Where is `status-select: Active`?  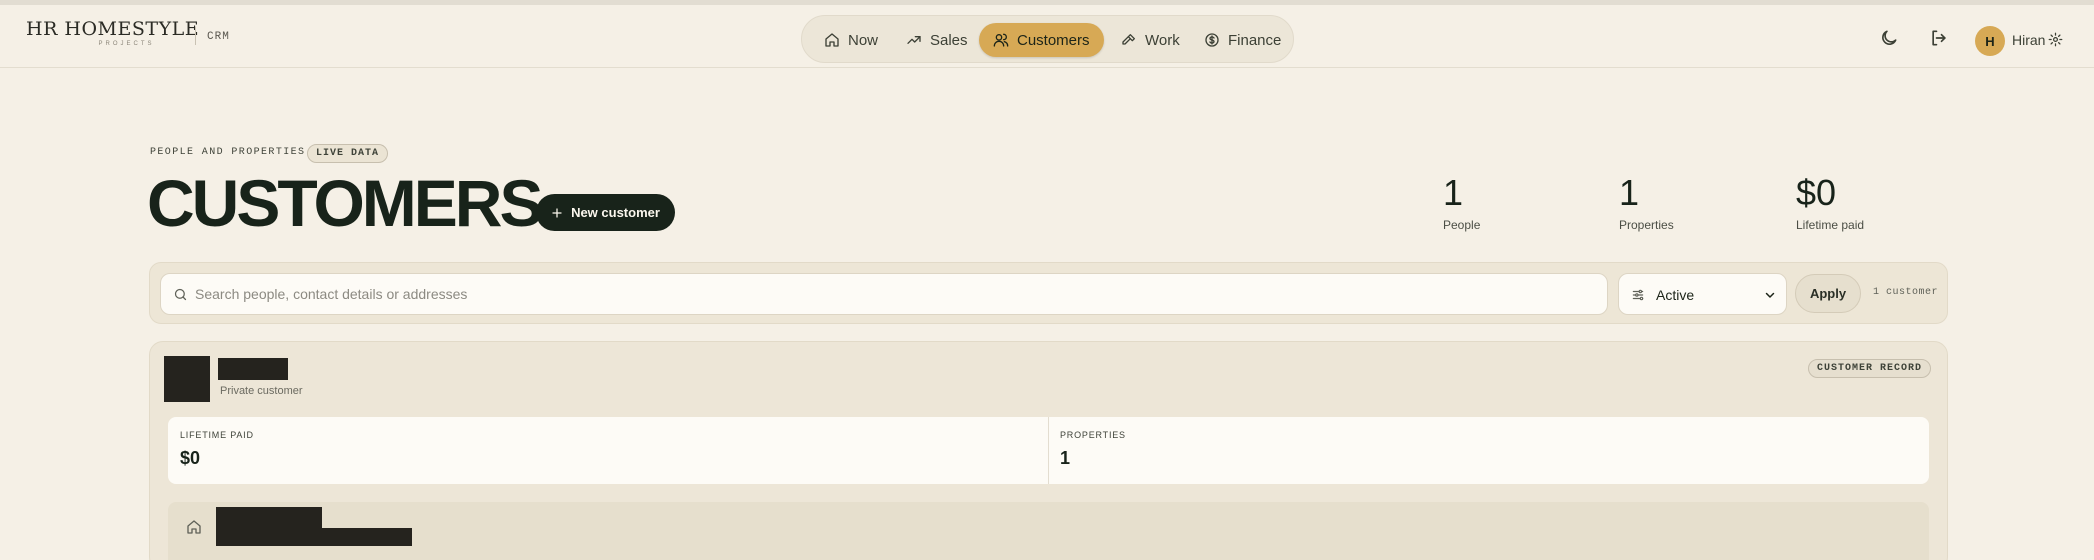
status-select: Active is located at coordinates (1702, 294).